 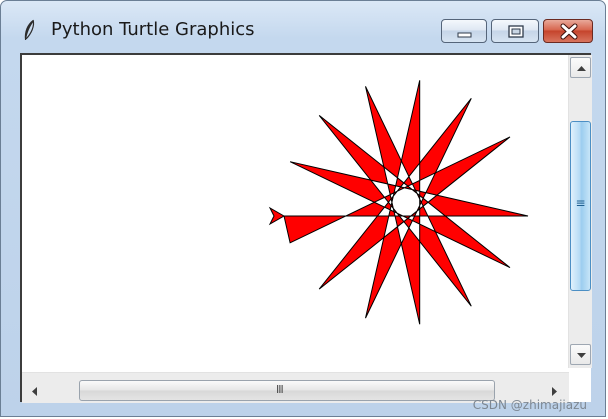 I want to click on maximize-icon, so click(x=516, y=31).